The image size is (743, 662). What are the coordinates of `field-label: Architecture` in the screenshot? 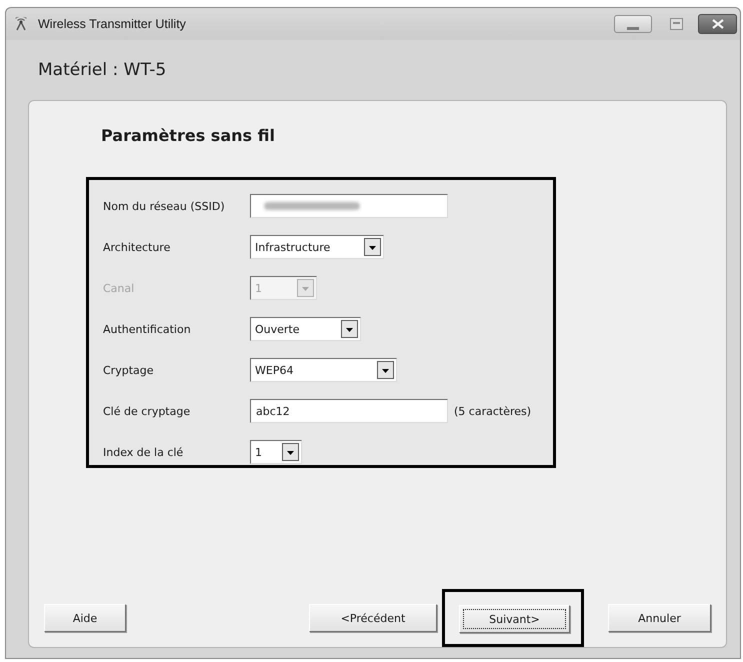 It's located at (137, 247).